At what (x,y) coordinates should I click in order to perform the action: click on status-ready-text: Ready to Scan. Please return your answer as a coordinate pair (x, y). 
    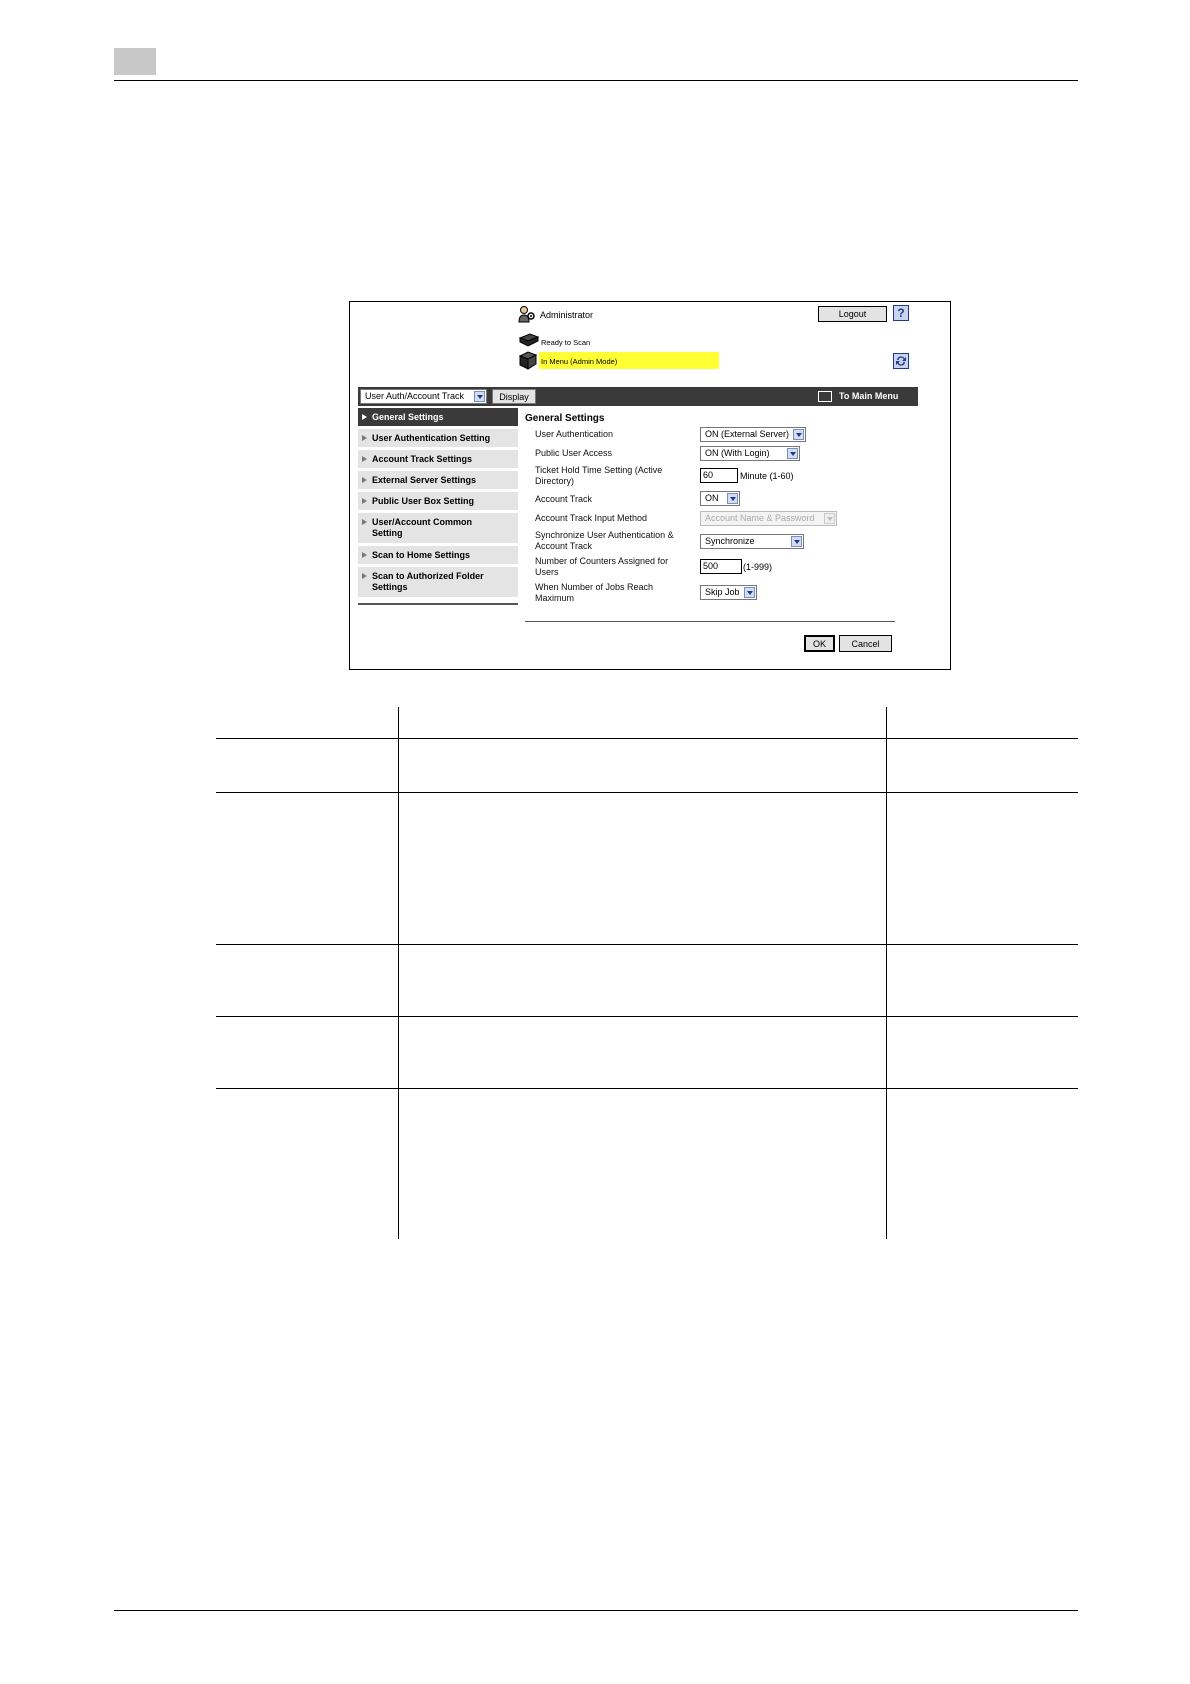
    Looking at the image, I should click on (566, 342).